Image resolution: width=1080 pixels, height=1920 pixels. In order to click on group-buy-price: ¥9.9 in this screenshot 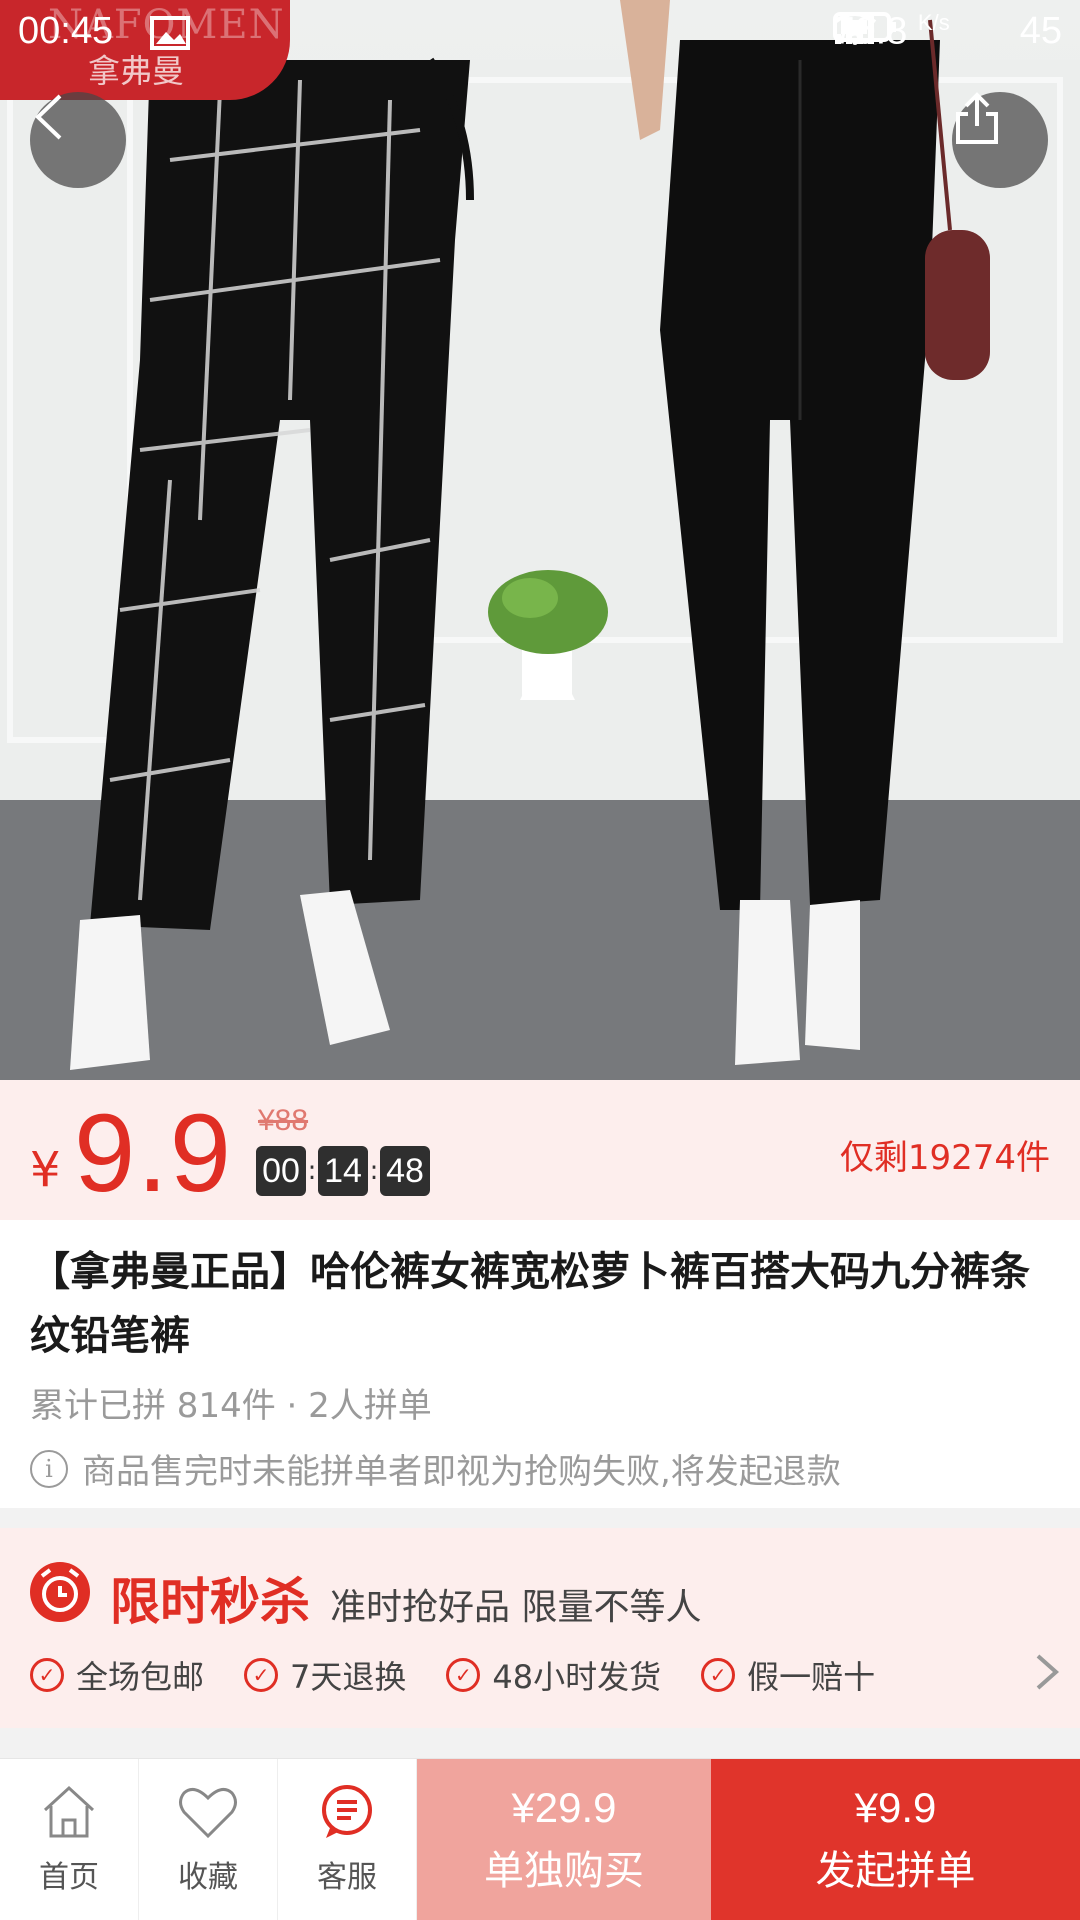, I will do `click(895, 1807)`.